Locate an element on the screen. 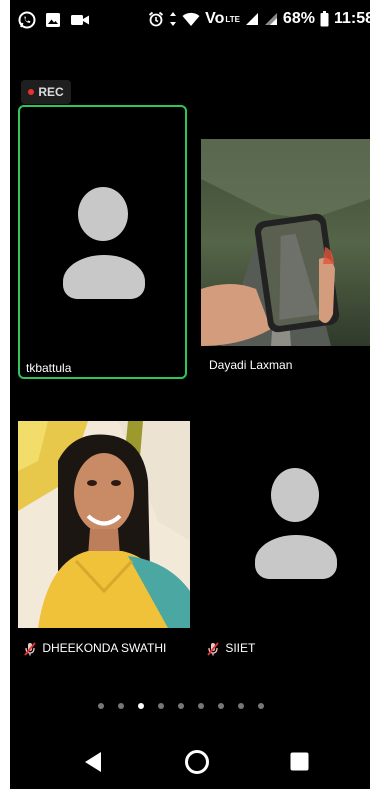 Image resolution: width=370 pixels, height=789 pixels. recording-label: REC is located at coordinates (51, 92).